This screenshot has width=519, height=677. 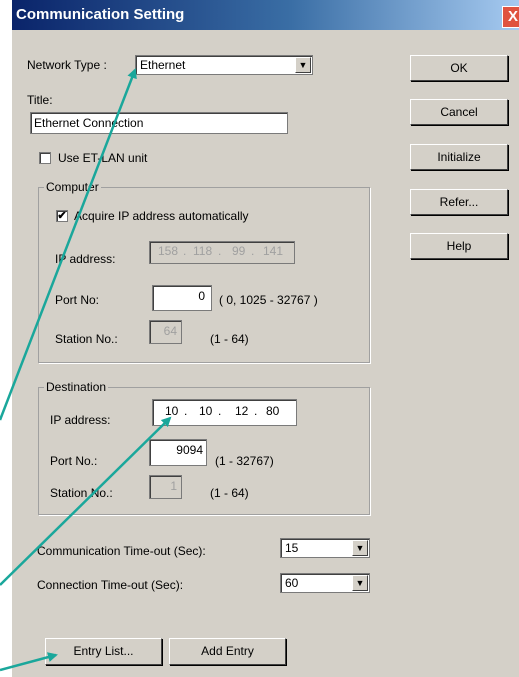 I want to click on annotation-arrow-ip-address, so click(x=86, y=501).